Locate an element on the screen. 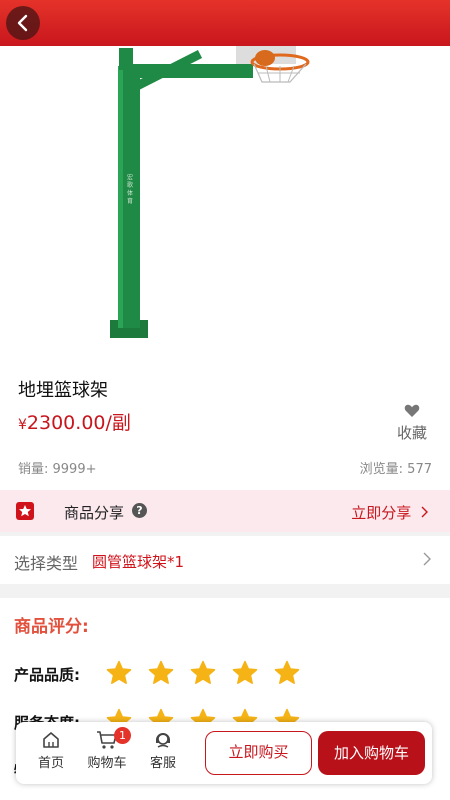 This screenshot has width=450, height=800. rating-label: 产品品质: is located at coordinates (47, 675).